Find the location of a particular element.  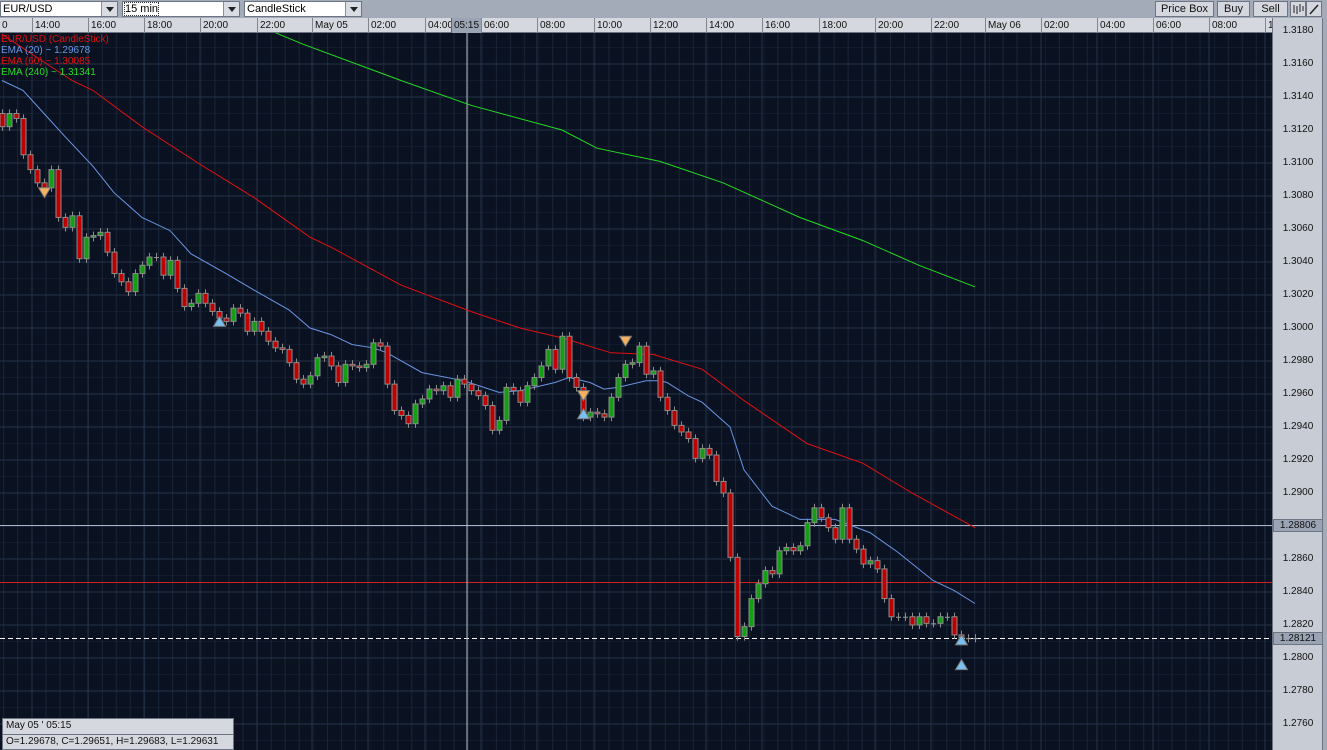

time-label: 16:00 is located at coordinates (116, 25).